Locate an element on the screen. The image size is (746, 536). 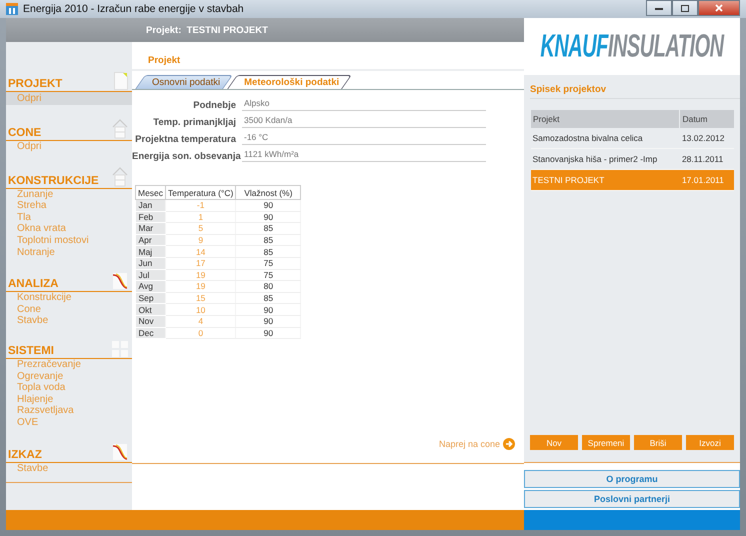
grid-icon is located at coordinates (120, 348).